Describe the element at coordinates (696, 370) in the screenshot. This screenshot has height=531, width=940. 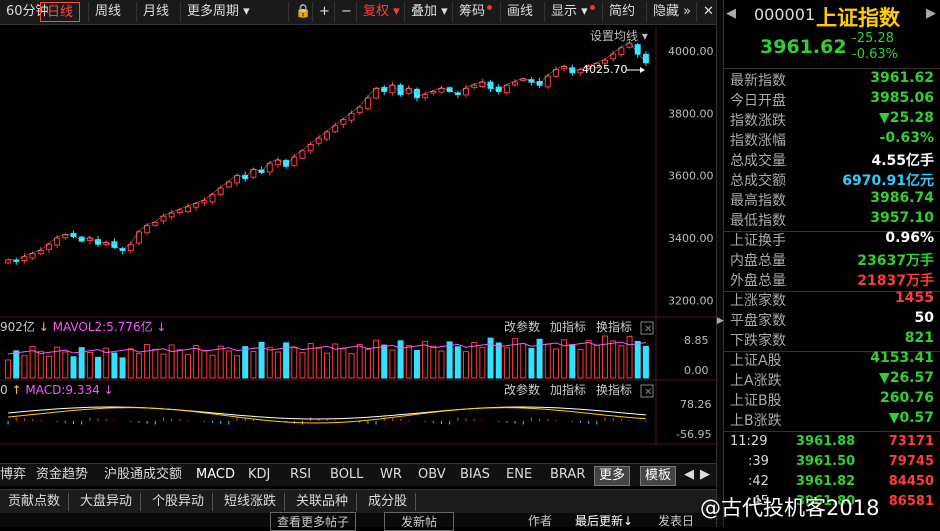
I see `y-tick-label: 0.00` at that location.